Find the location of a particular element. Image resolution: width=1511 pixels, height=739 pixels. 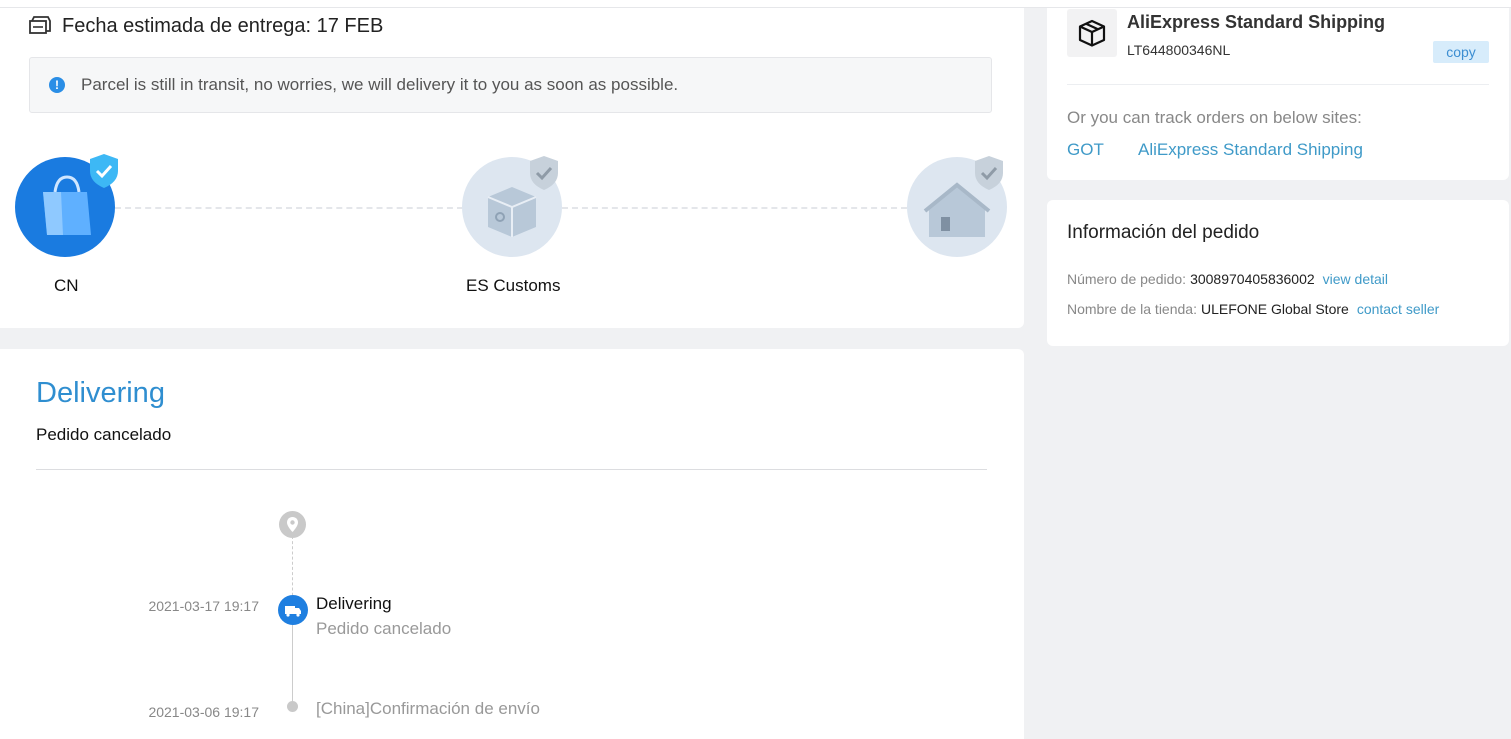

track-sites-hint: Or you can track orders on below sites: is located at coordinates (1214, 117).